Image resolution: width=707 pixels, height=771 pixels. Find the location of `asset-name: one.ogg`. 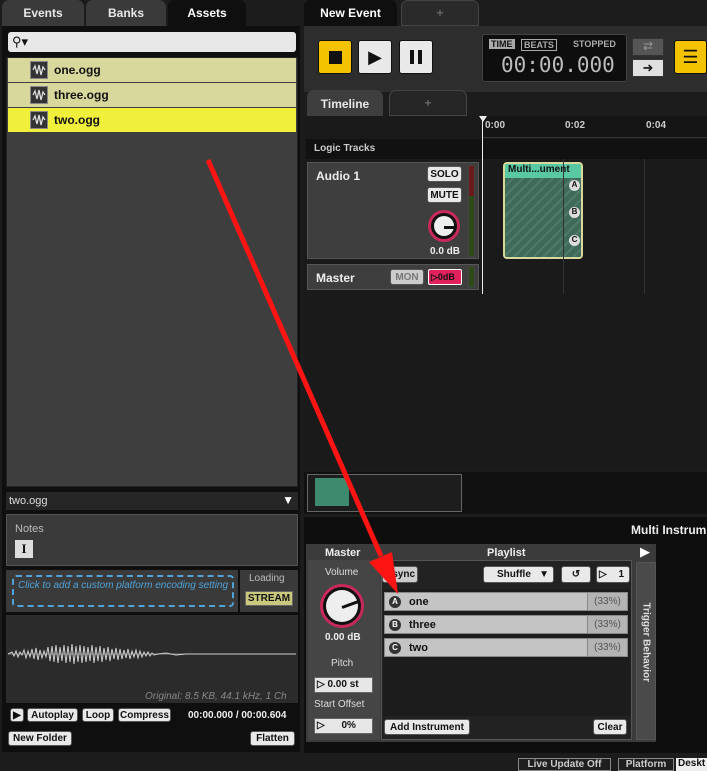

asset-name: one.ogg is located at coordinates (77, 70).